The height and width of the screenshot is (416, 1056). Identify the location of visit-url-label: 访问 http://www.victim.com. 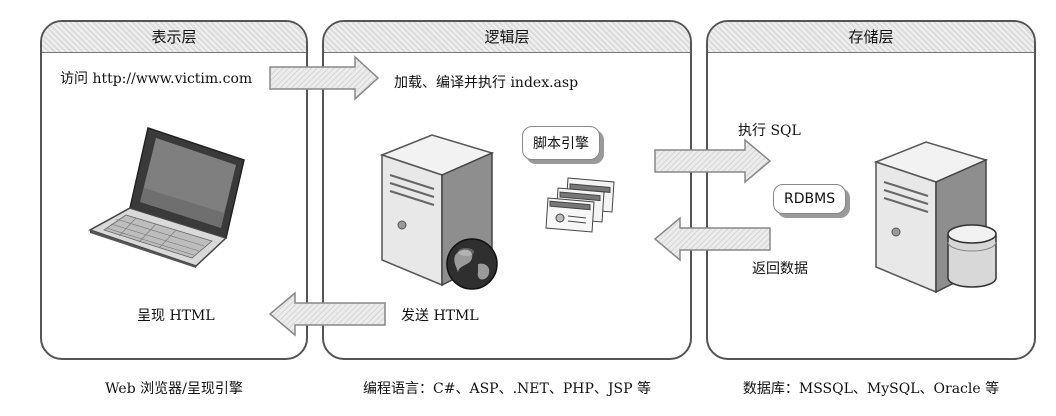
(156, 79).